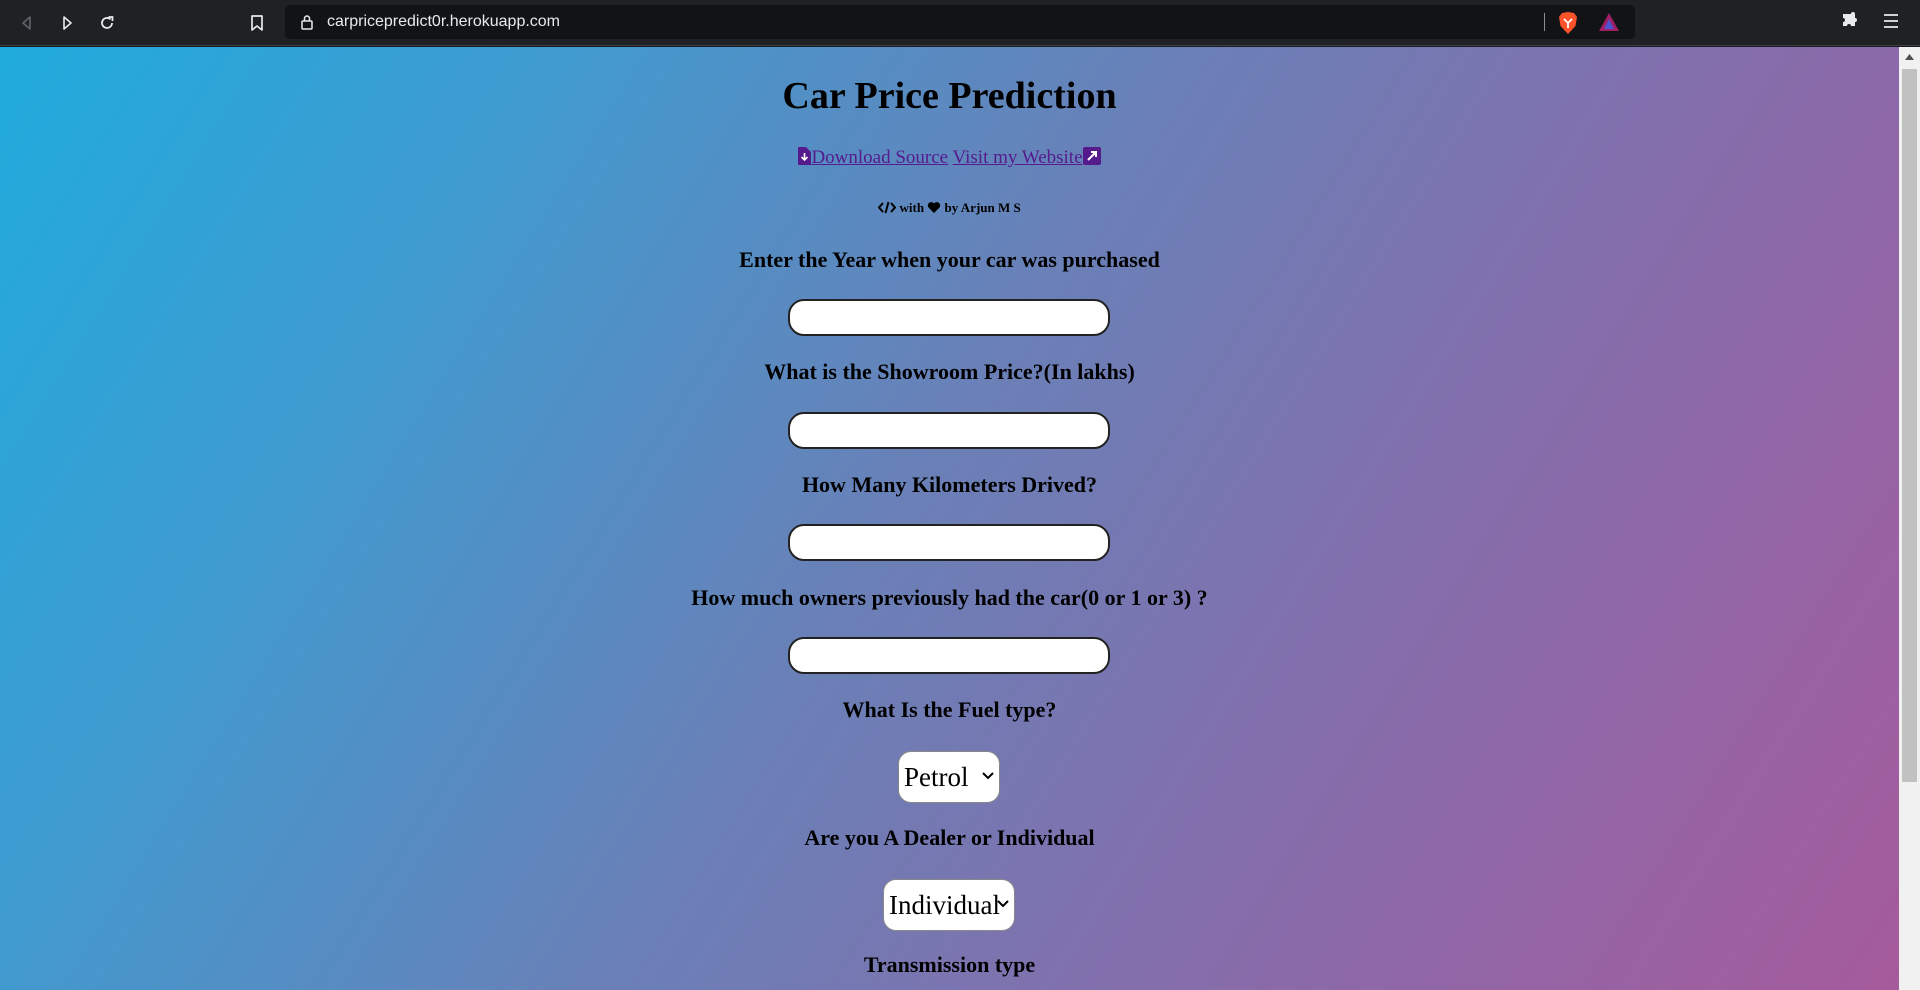 This screenshot has width=1920, height=990. What do you see at coordinates (1544, 22) in the screenshot?
I see `url-divider` at bounding box center [1544, 22].